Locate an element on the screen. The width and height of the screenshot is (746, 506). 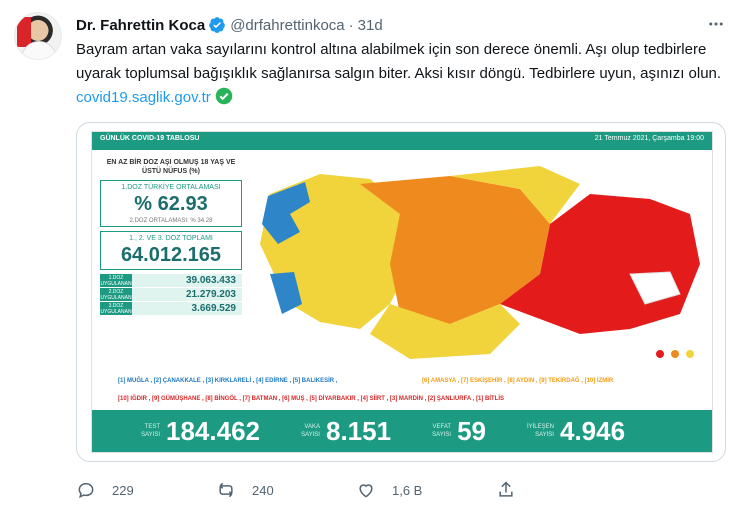
author-name: Dr. Fahrettin Koca is located at coordinates (140, 25).